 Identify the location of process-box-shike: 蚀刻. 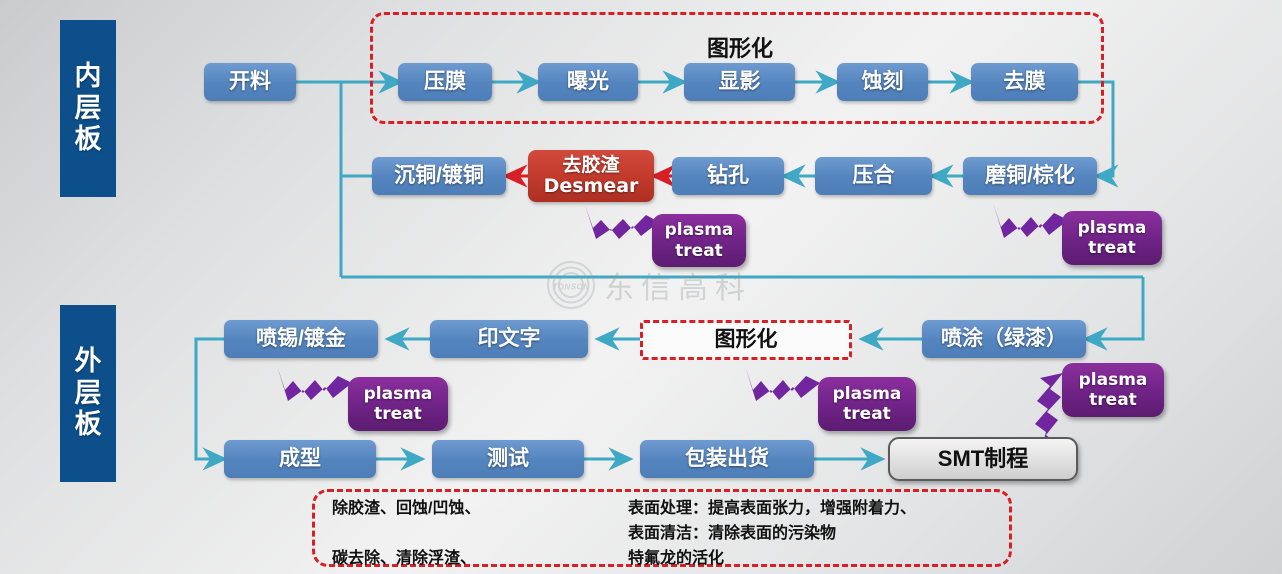
(882, 82).